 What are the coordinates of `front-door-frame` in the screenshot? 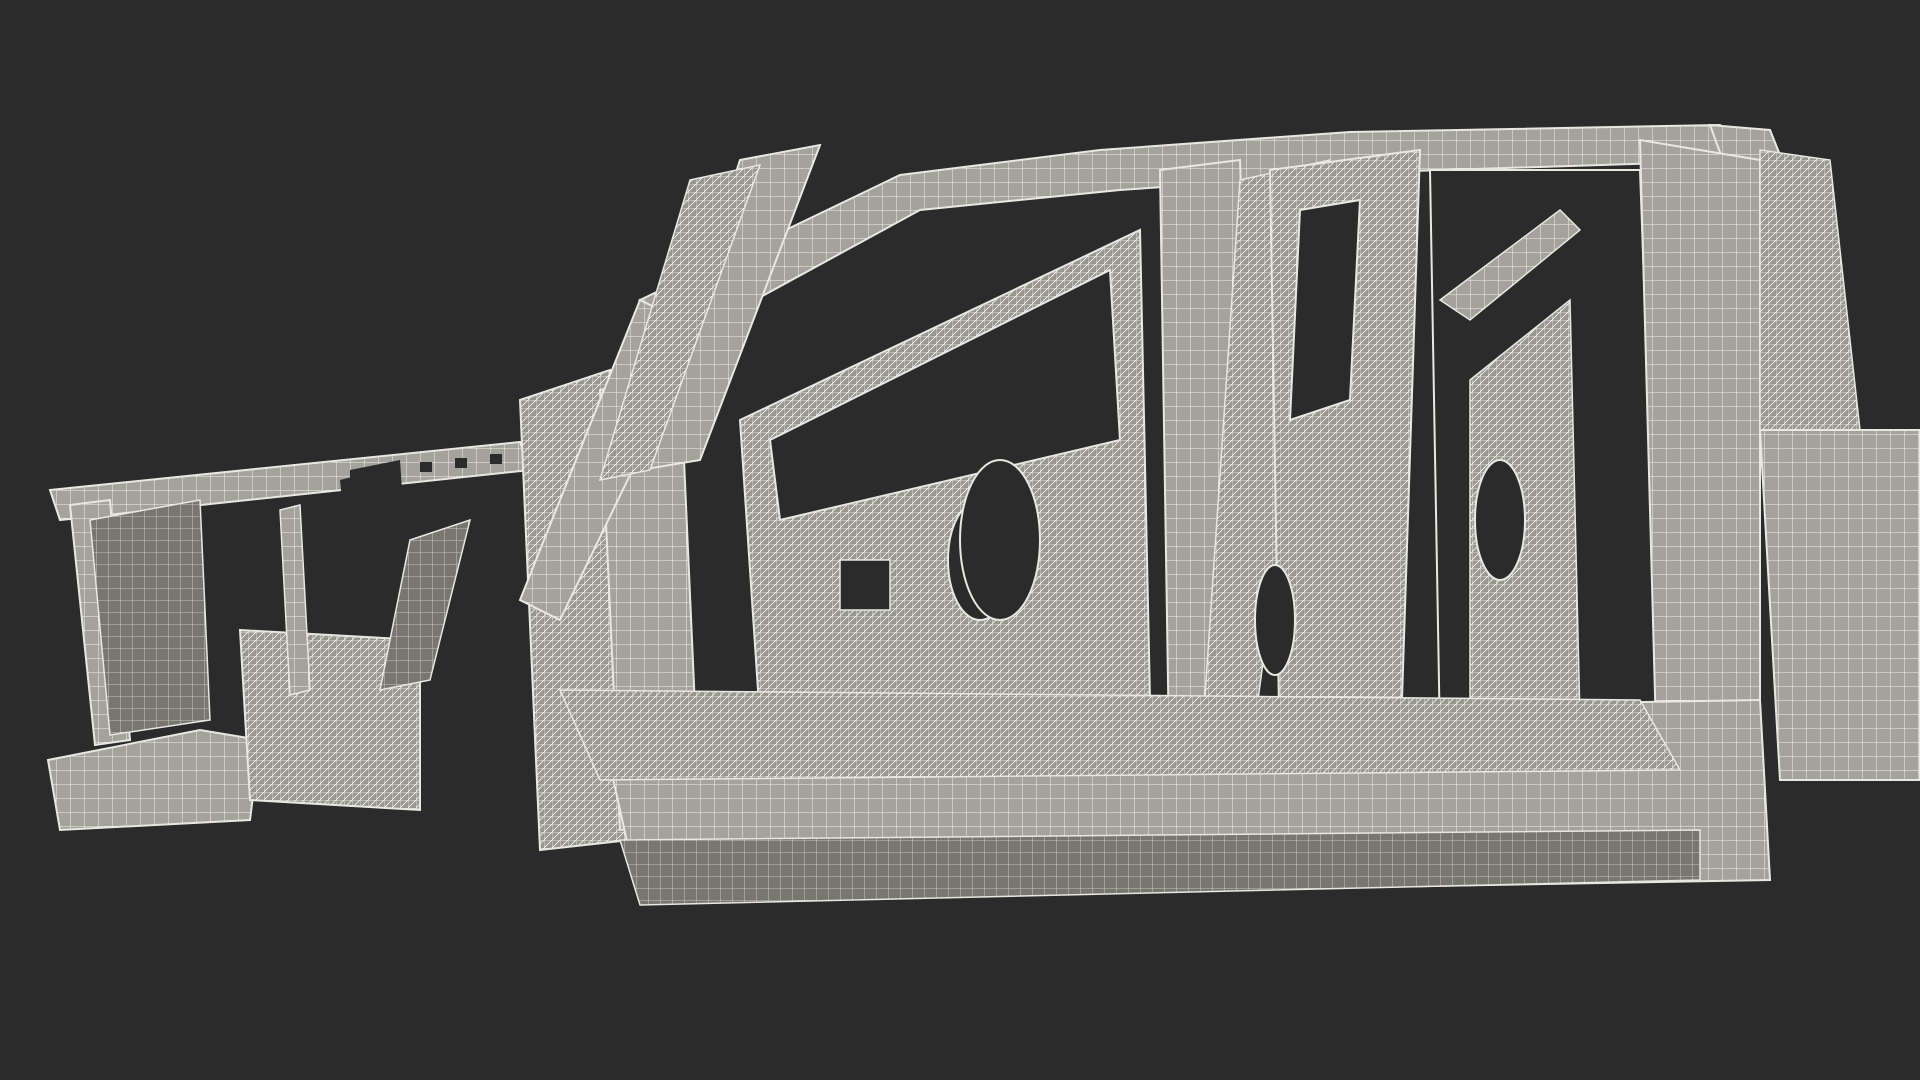 It's located at (945, 475).